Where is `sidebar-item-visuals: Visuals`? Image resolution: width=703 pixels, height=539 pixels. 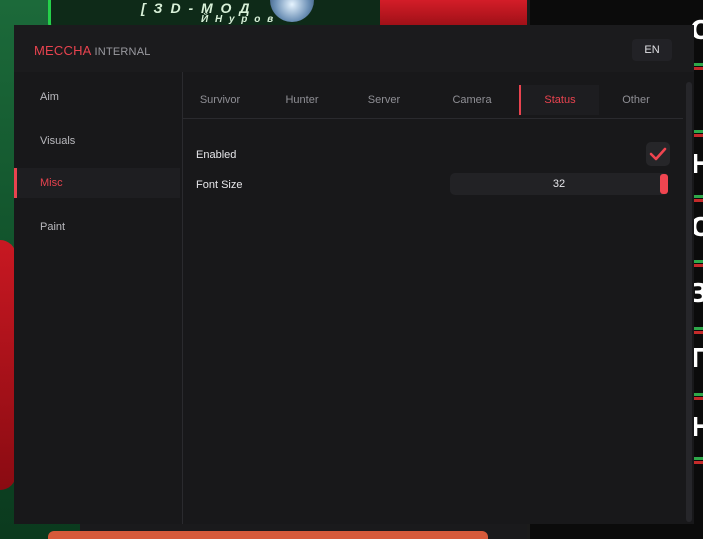
sidebar-item-visuals: Visuals is located at coordinates (97, 141).